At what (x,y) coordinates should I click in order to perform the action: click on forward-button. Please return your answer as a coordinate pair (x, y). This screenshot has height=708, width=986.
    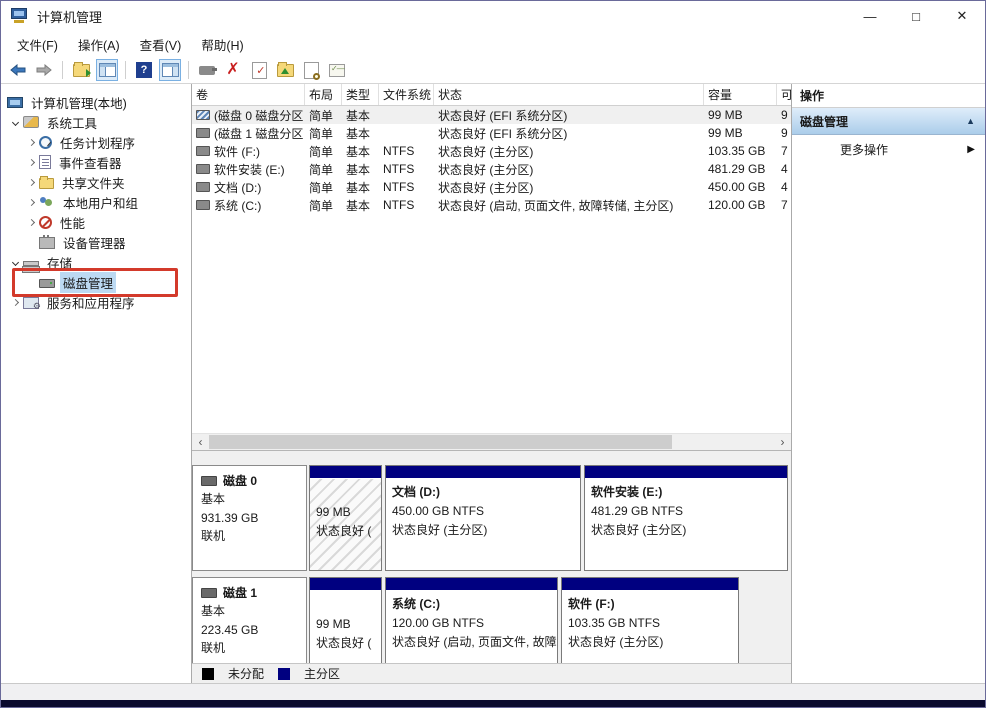
    Looking at the image, I should click on (44, 70).